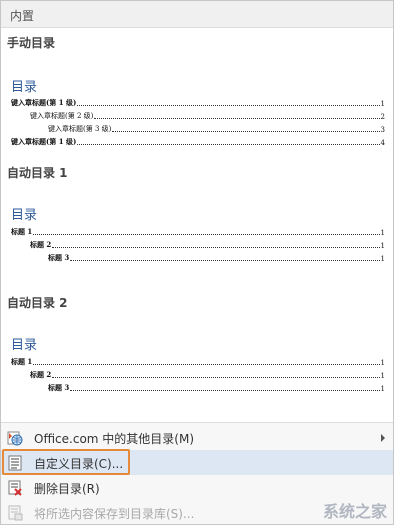 The height and width of the screenshot is (525, 394). Describe the element at coordinates (197, 437) in the screenshot. I see `more-toc-from-office-menu-item: Office.com 中的其他目录(M)` at that location.